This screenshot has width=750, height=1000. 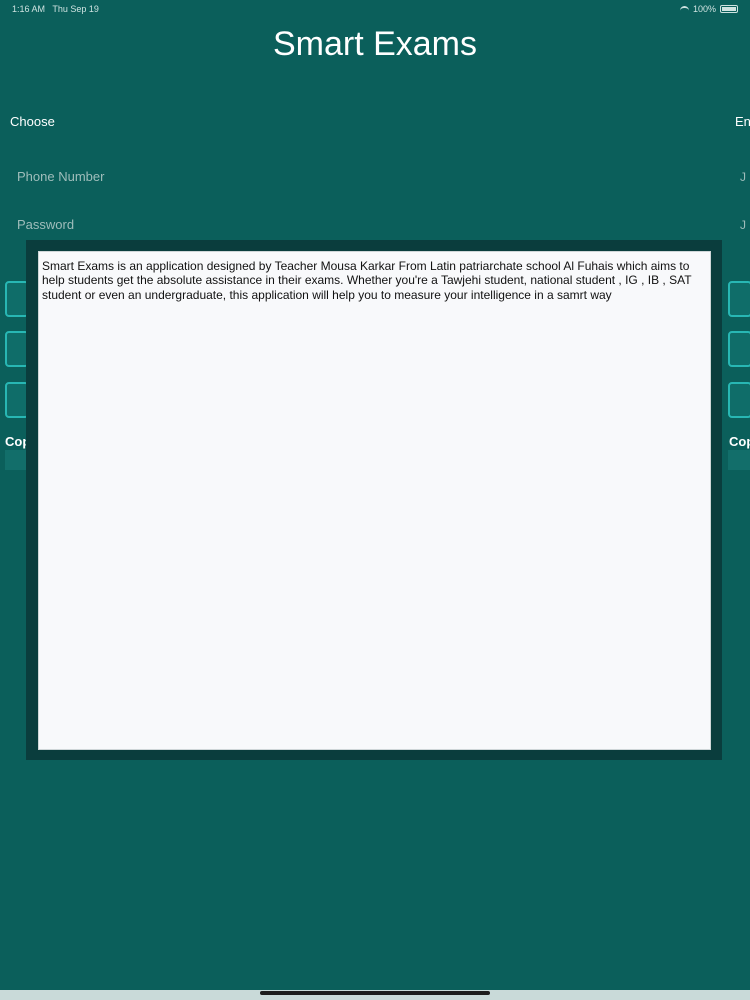 What do you see at coordinates (190, 224) in the screenshot?
I see `password-input` at bounding box center [190, 224].